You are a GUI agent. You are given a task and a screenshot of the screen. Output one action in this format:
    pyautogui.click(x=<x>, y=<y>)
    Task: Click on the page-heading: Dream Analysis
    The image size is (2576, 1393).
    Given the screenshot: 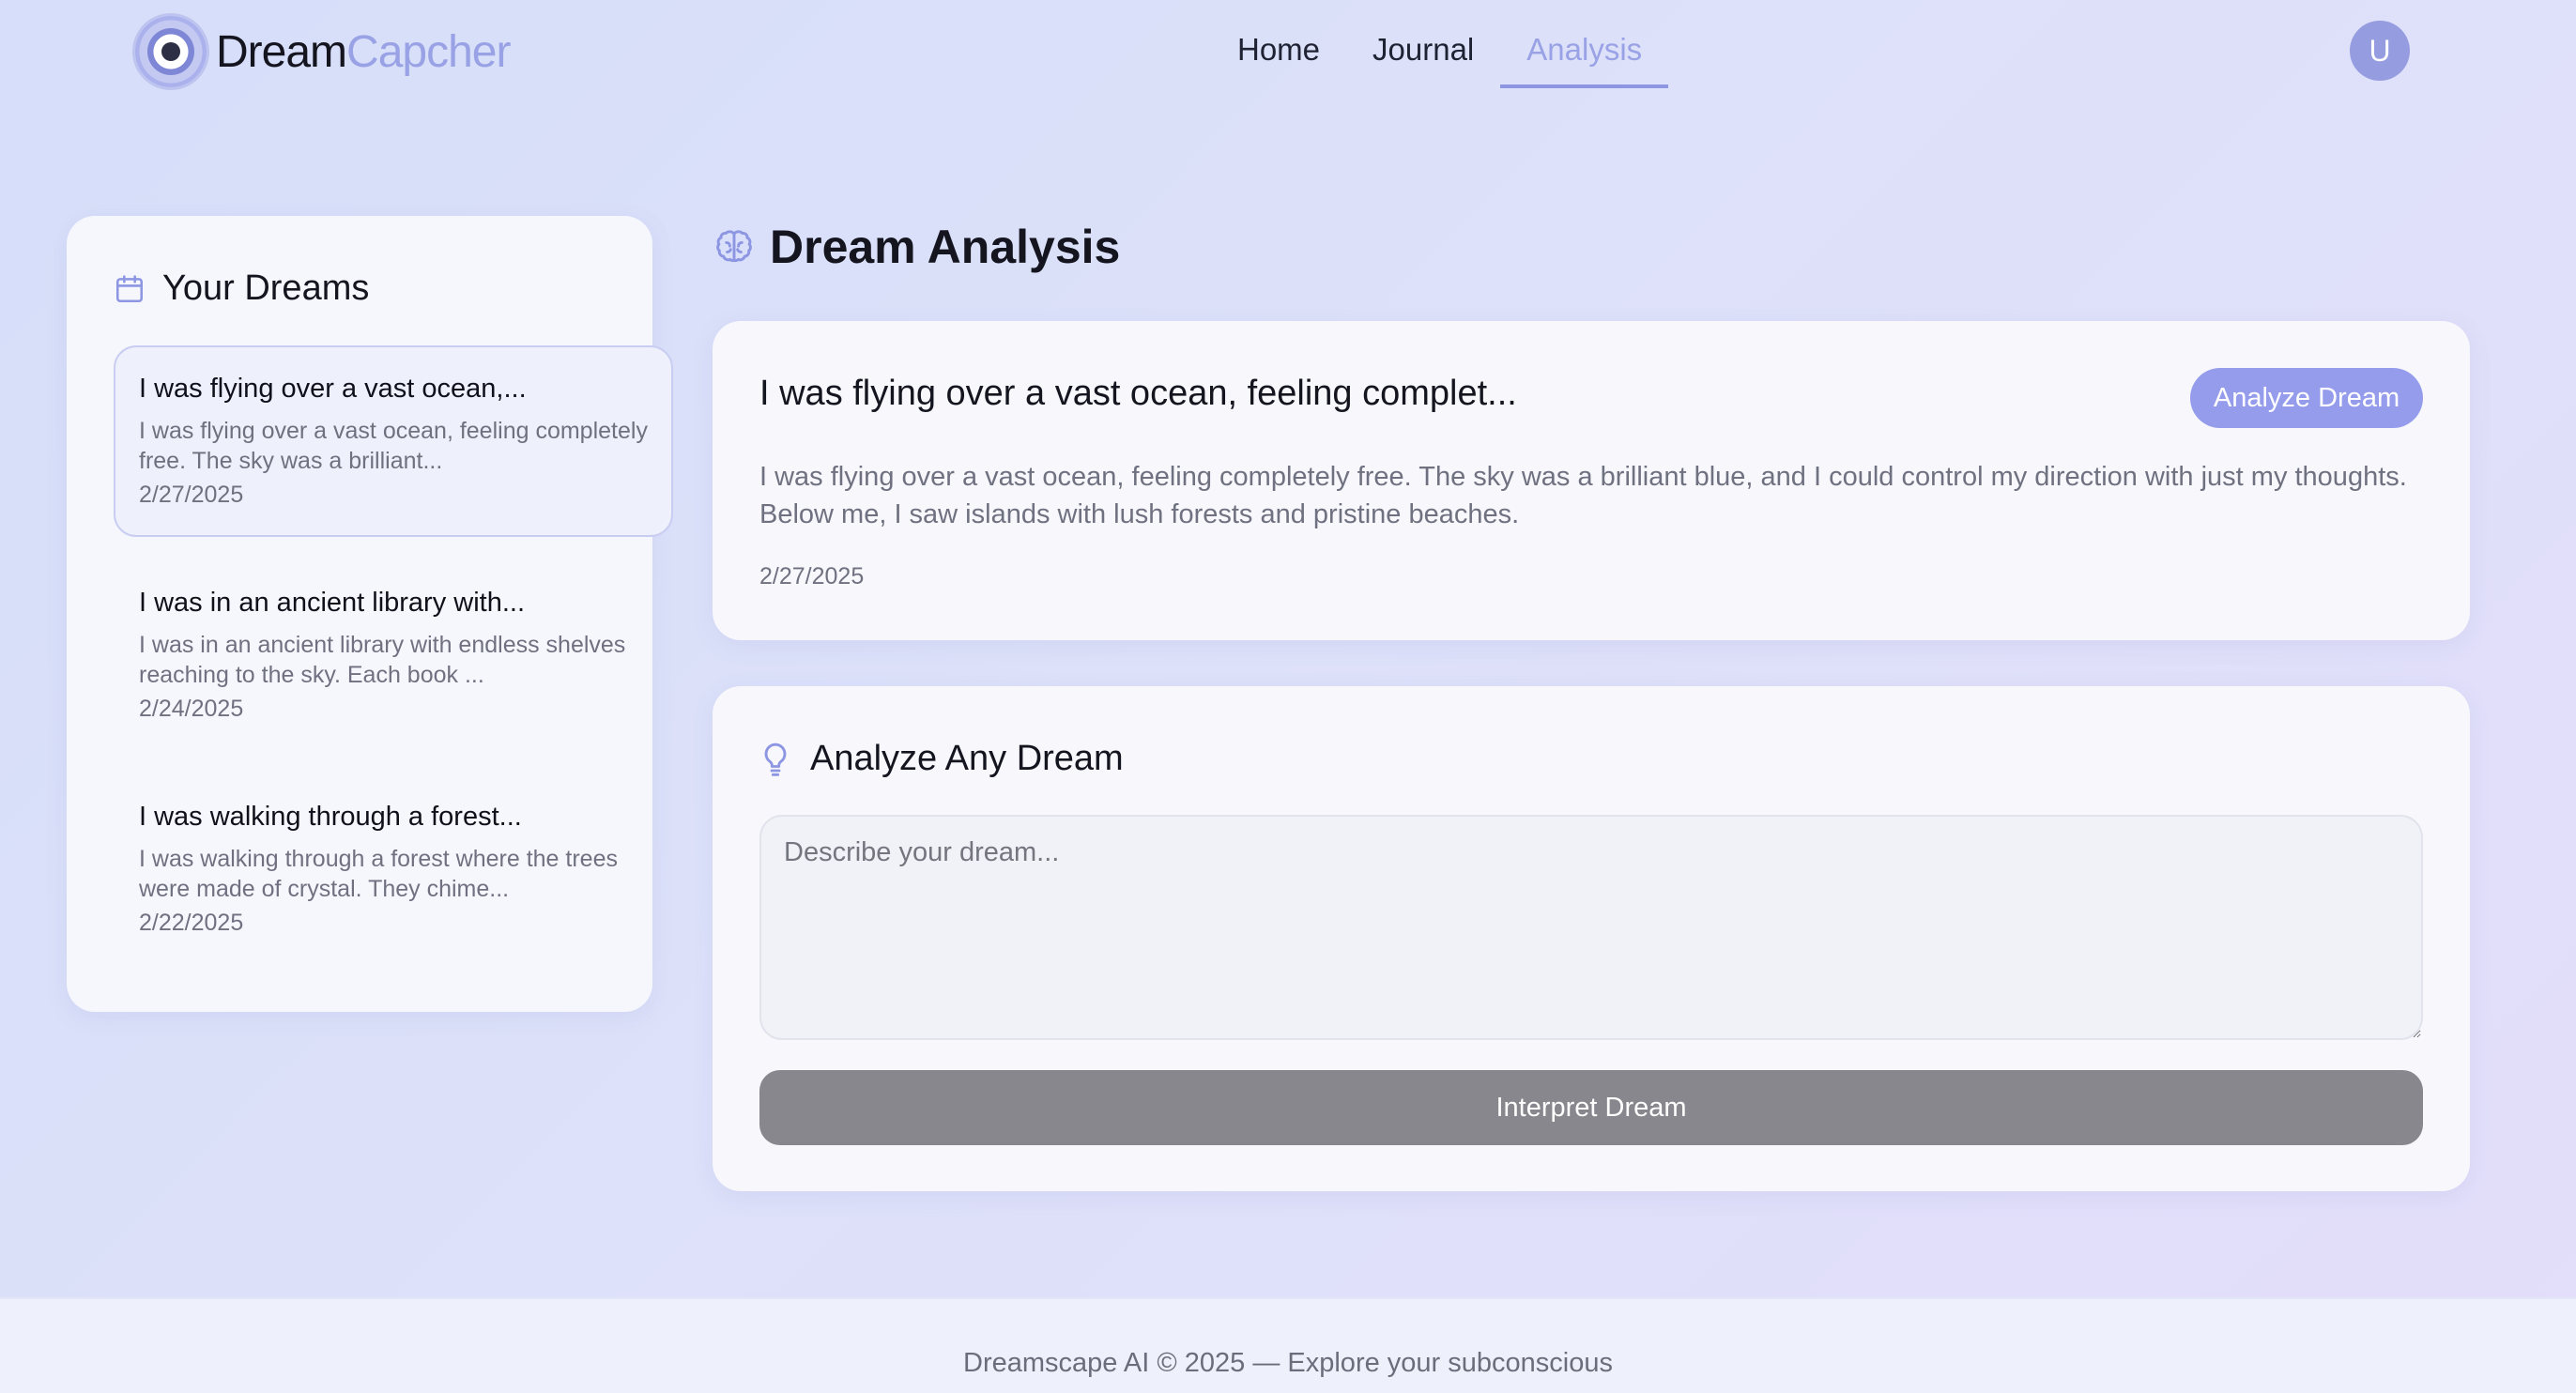 What is the action you would take?
    pyautogui.click(x=917, y=247)
    